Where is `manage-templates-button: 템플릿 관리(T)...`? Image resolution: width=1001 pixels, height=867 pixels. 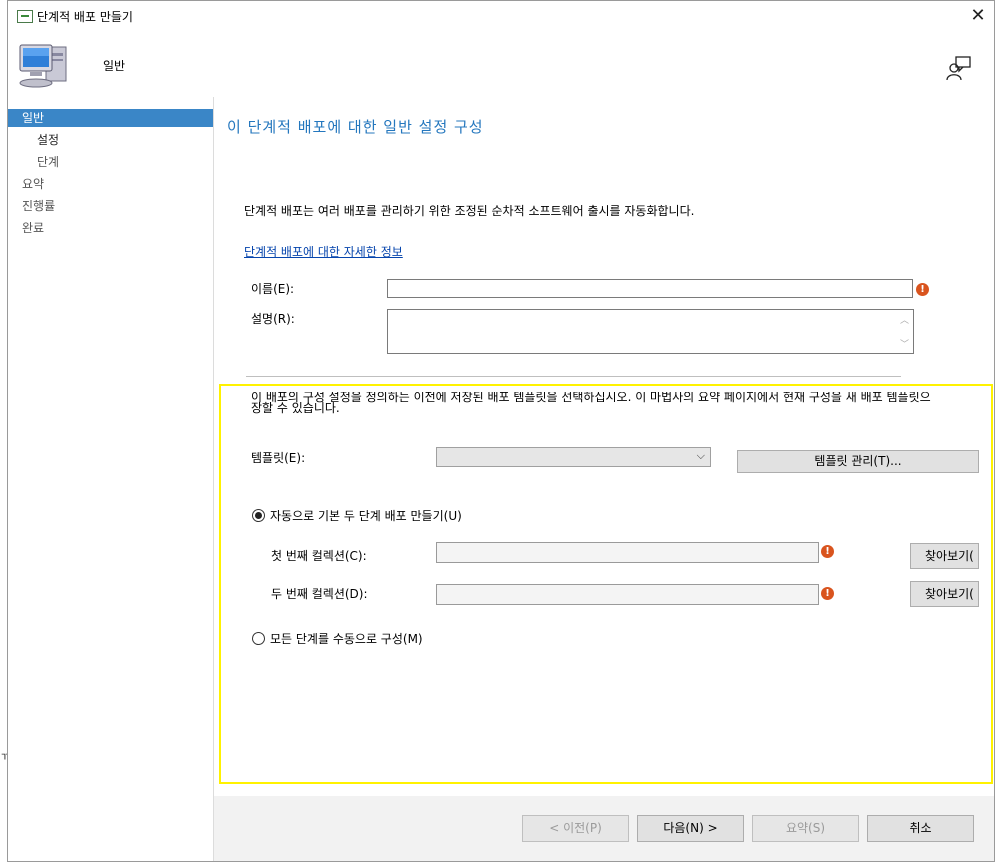
manage-templates-button: 템플릿 관리(T)... is located at coordinates (858, 461).